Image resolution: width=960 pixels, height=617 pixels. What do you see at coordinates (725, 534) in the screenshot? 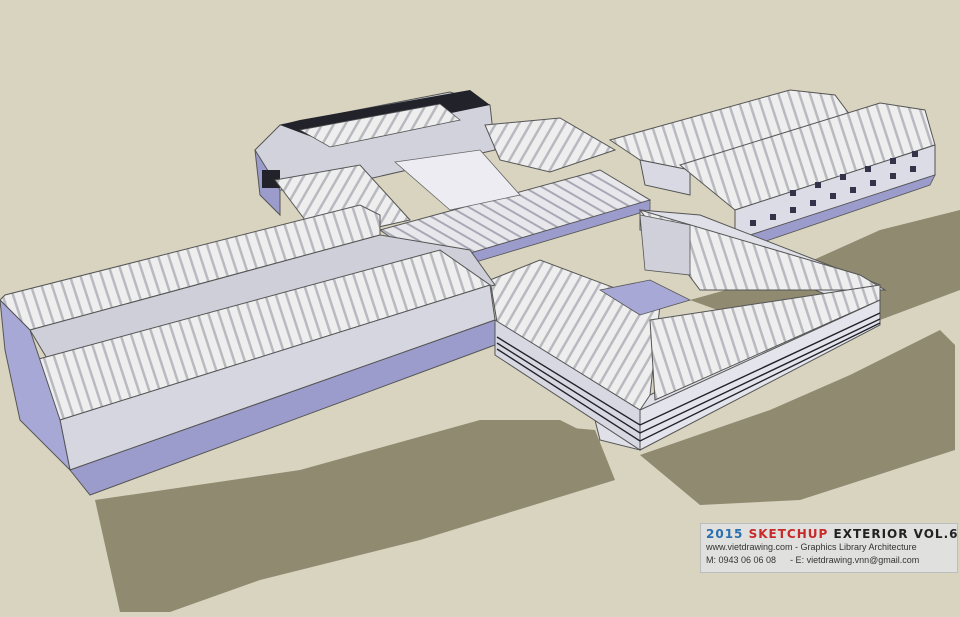
I see `watermark-year: 2015` at bounding box center [725, 534].